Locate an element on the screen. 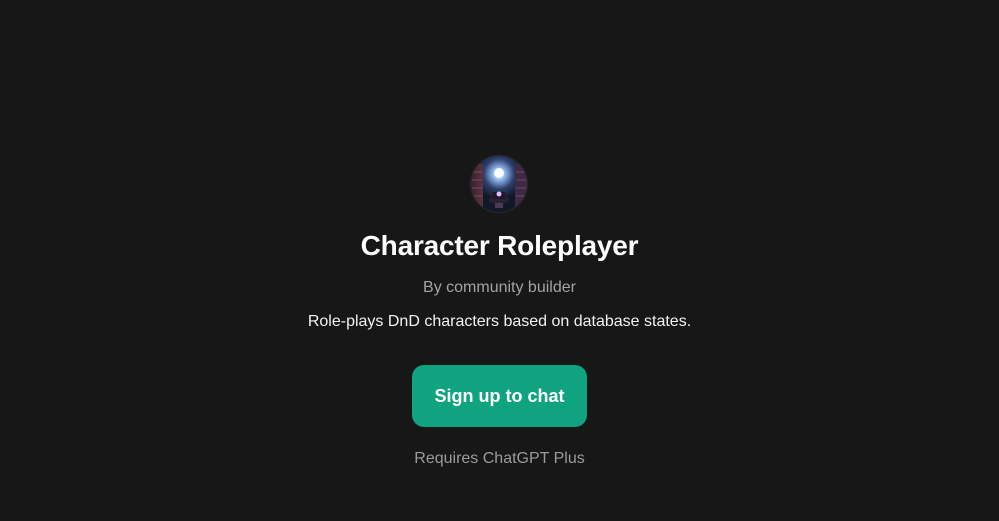  gpt-avatar-image is located at coordinates (499, 184).